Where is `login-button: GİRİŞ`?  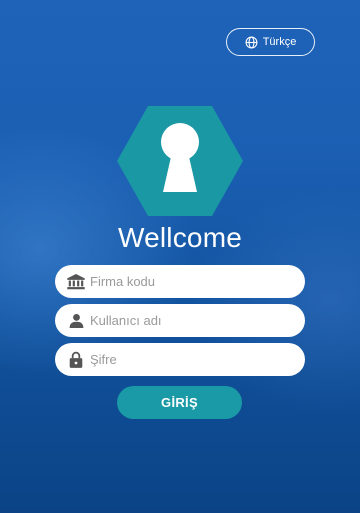
login-button: GİRİŞ is located at coordinates (179, 402).